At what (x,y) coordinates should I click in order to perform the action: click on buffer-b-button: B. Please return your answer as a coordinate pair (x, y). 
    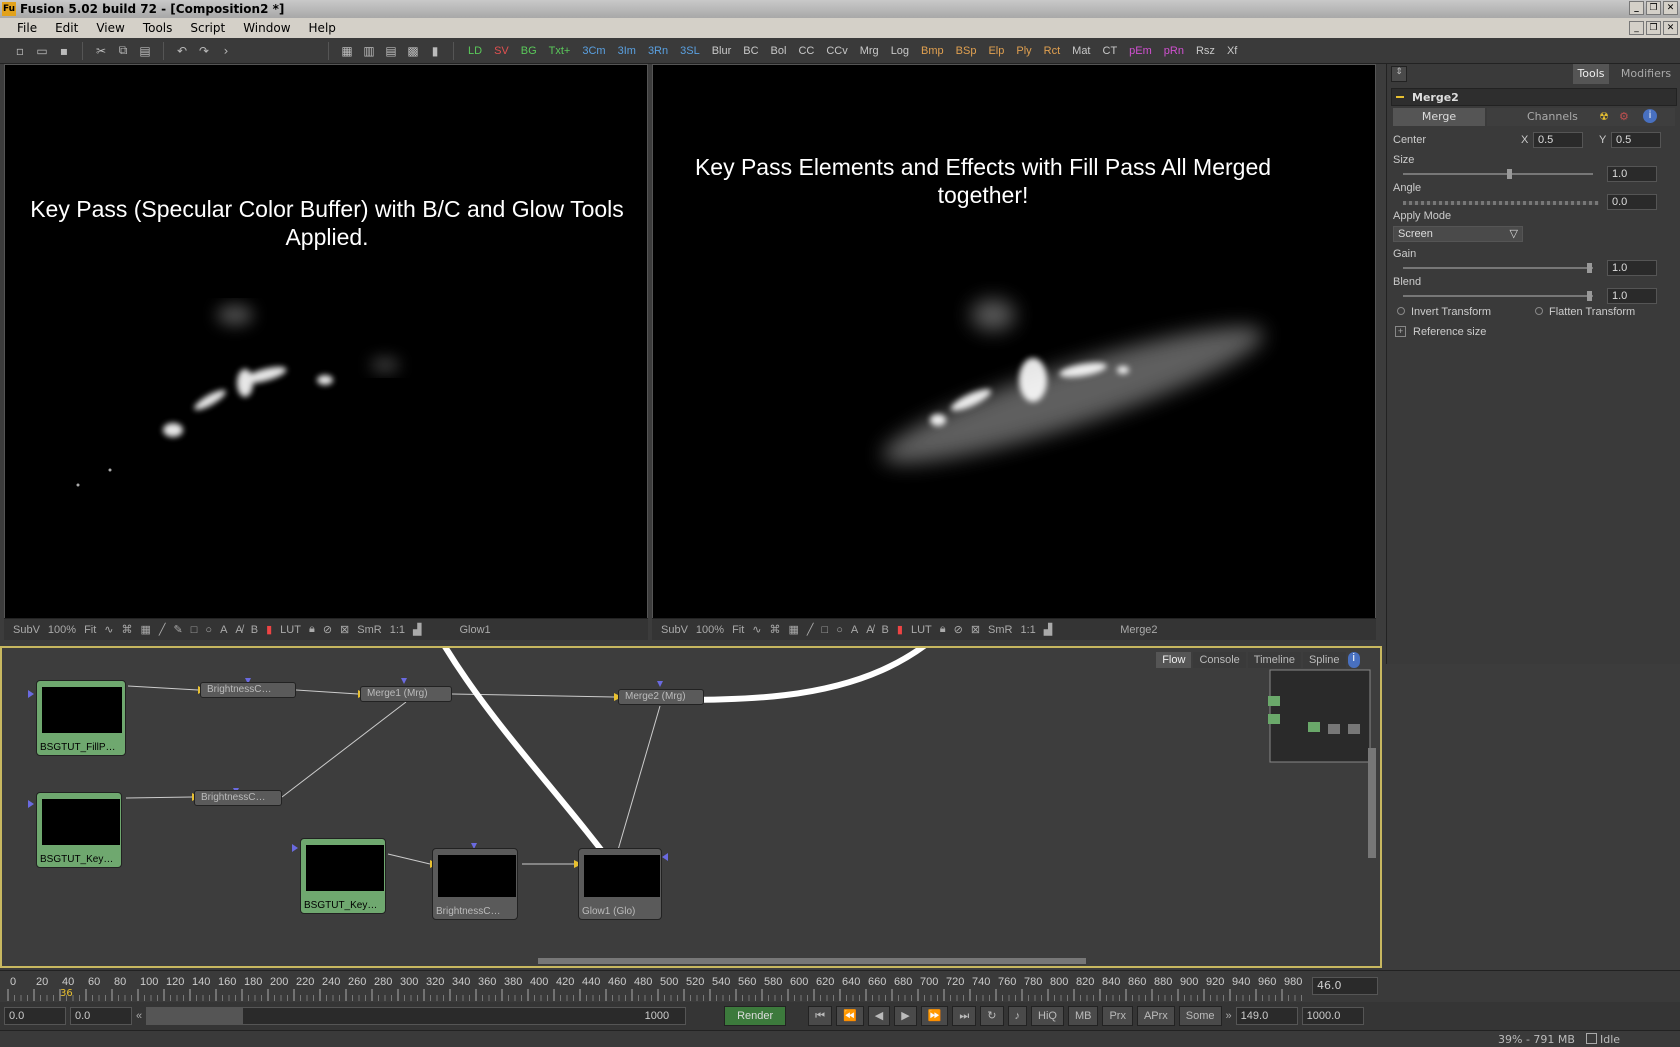
    Looking at the image, I should click on (885, 630).